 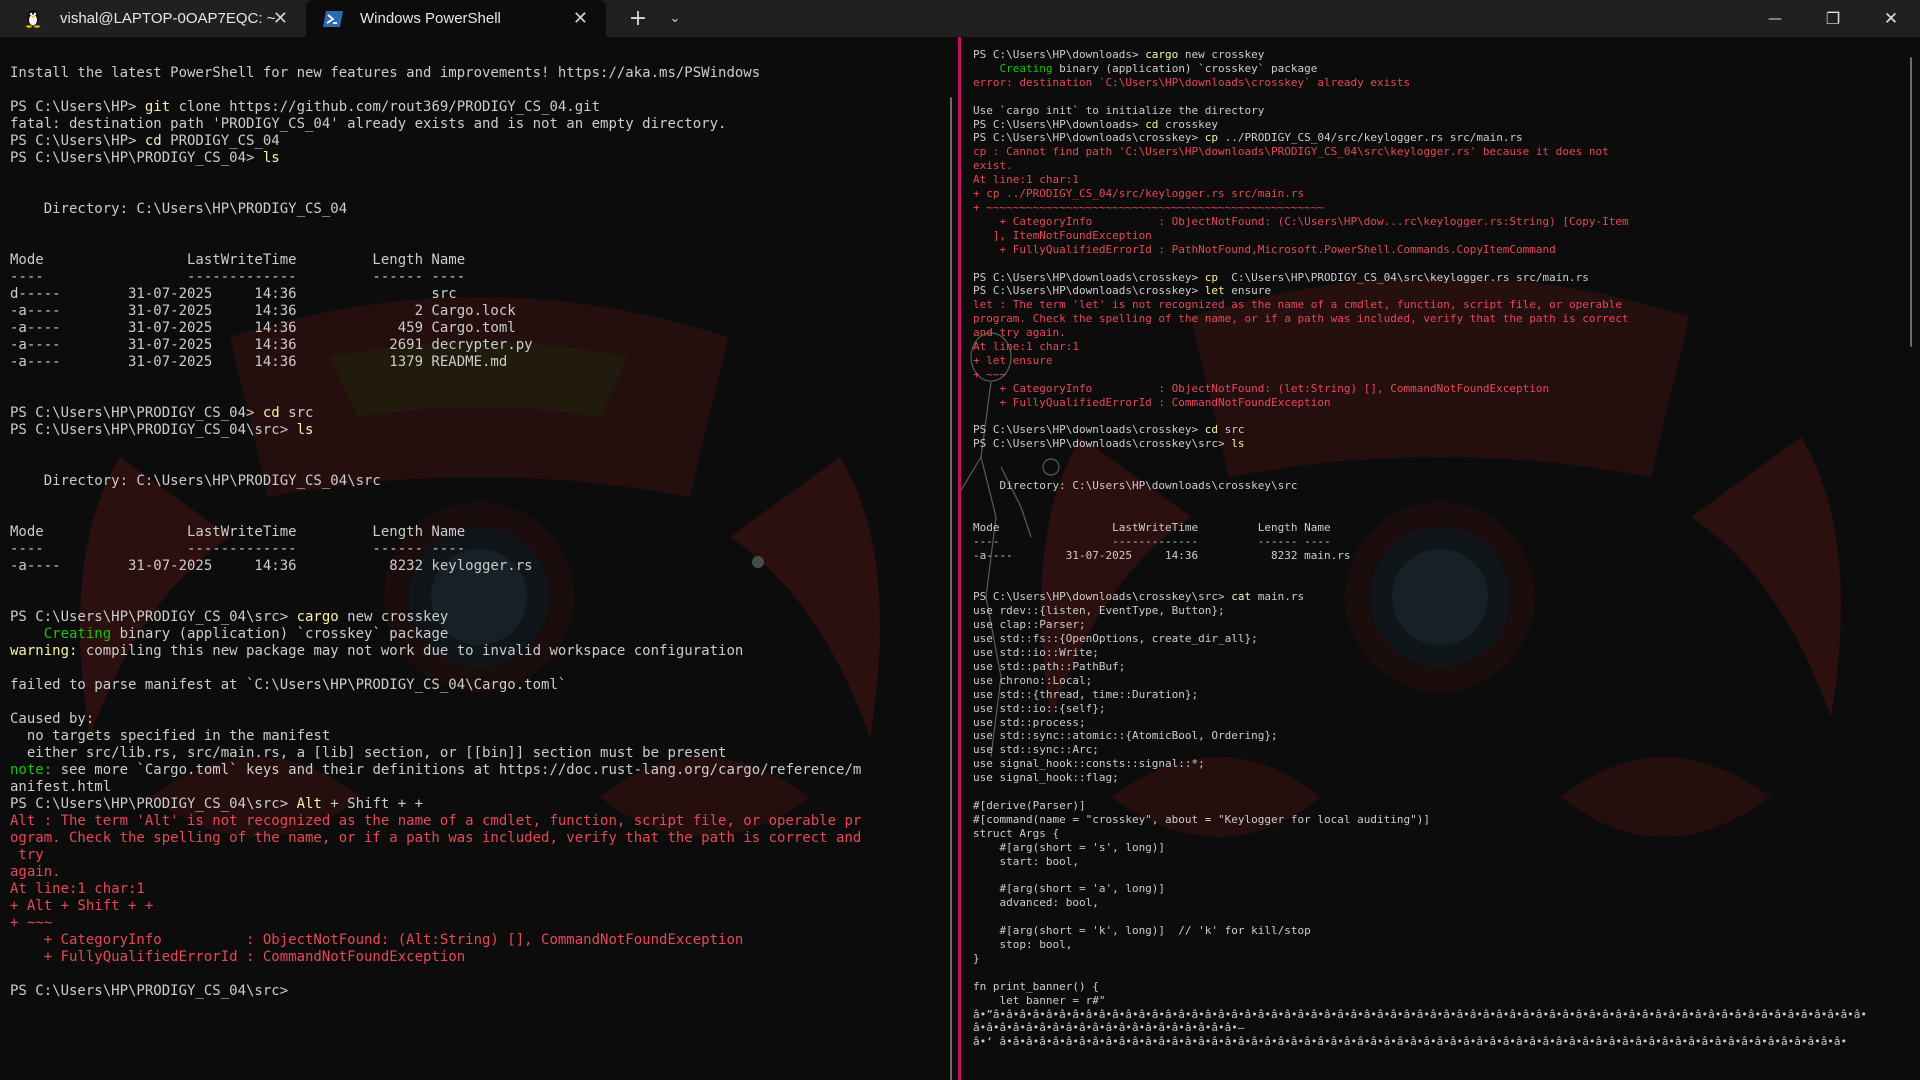 I want to click on tab-powershell: Windows PowerShell ✕, so click(x=456, y=18).